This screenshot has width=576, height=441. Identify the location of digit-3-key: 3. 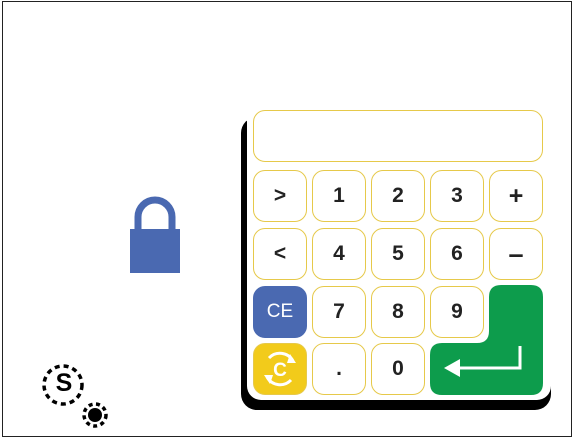
(457, 196).